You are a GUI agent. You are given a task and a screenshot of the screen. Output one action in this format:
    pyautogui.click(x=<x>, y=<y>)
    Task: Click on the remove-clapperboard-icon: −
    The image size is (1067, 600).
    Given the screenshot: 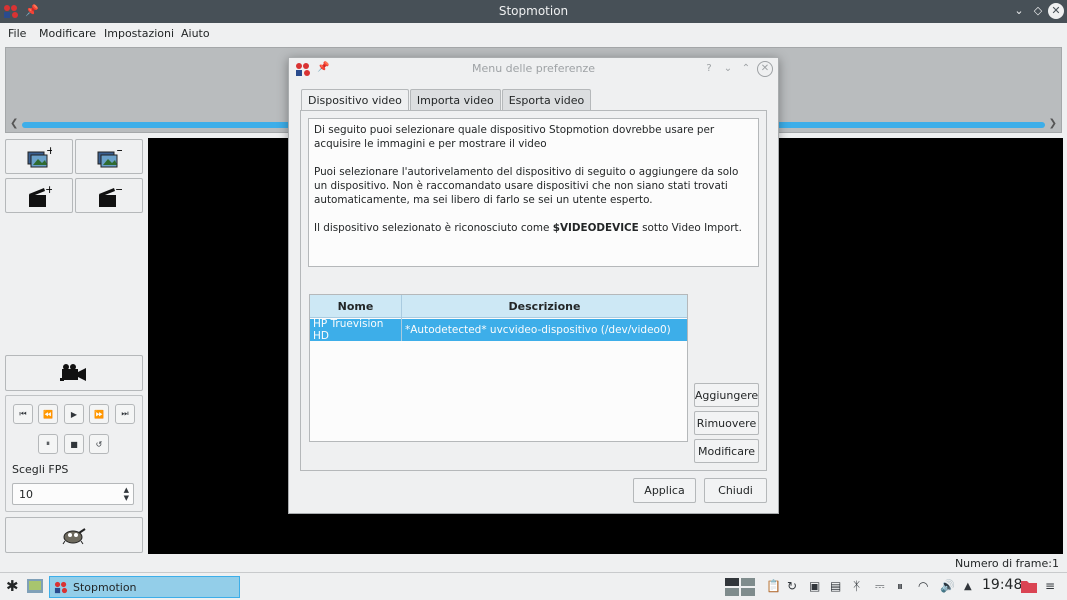 What is the action you would take?
    pyautogui.click(x=110, y=195)
    